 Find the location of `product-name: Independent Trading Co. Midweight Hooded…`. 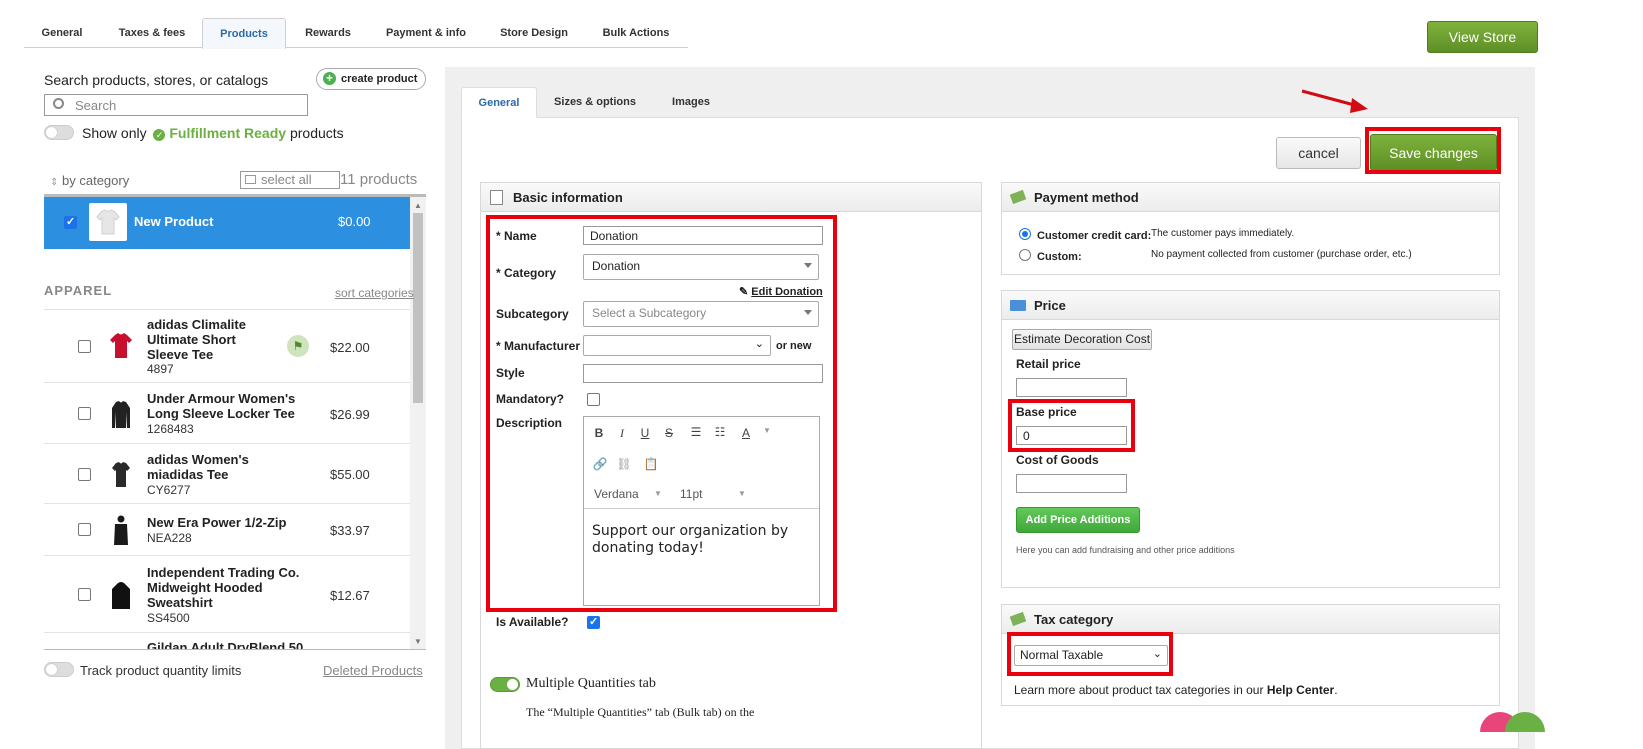

product-name: Independent Trading Co. Midweight Hooded… is located at coordinates (223, 587).